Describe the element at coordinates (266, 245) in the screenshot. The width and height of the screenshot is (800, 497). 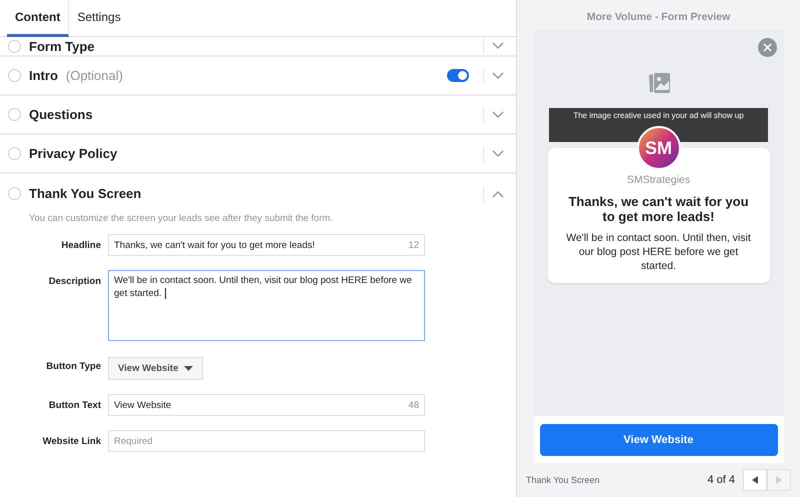
I see `text-field: Thanks, we can't wait for you to get more leads! 12` at that location.